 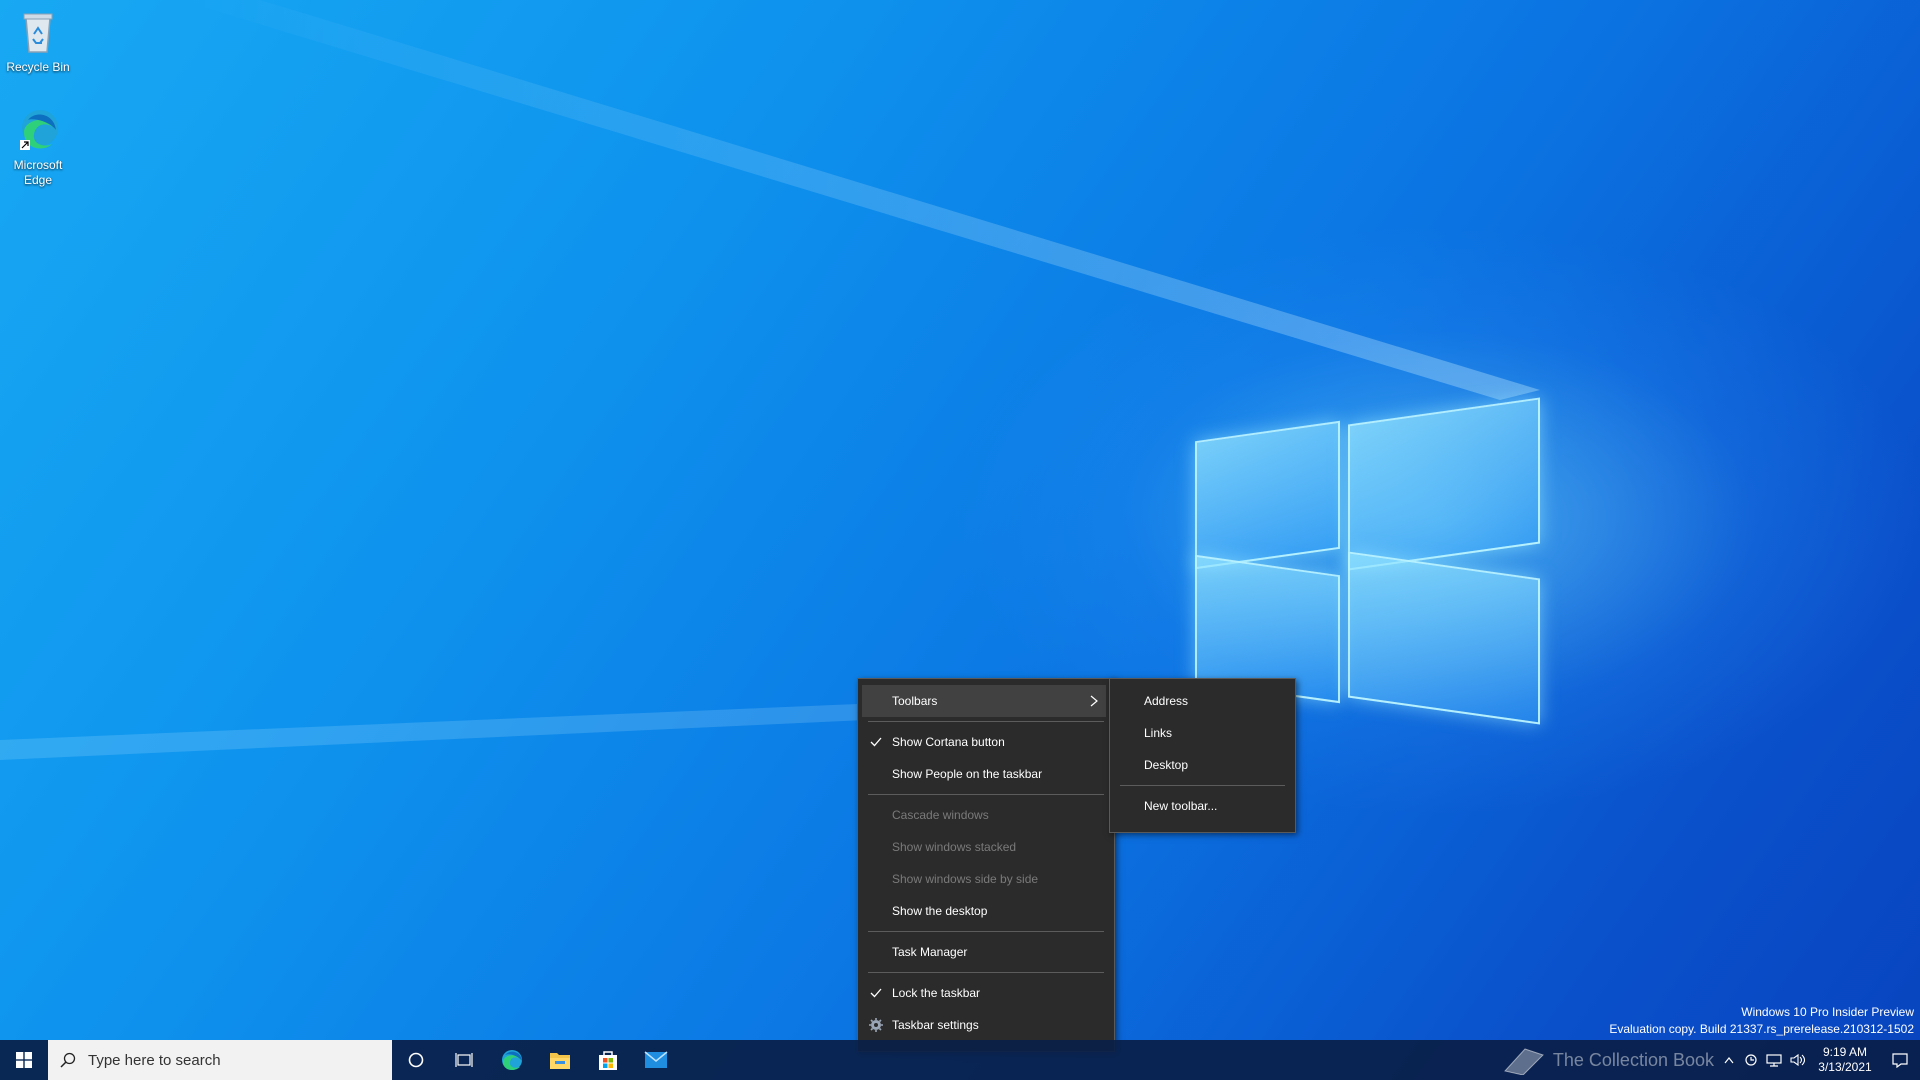 What do you see at coordinates (1158, 733) in the screenshot?
I see `menu-item-label: Links` at bounding box center [1158, 733].